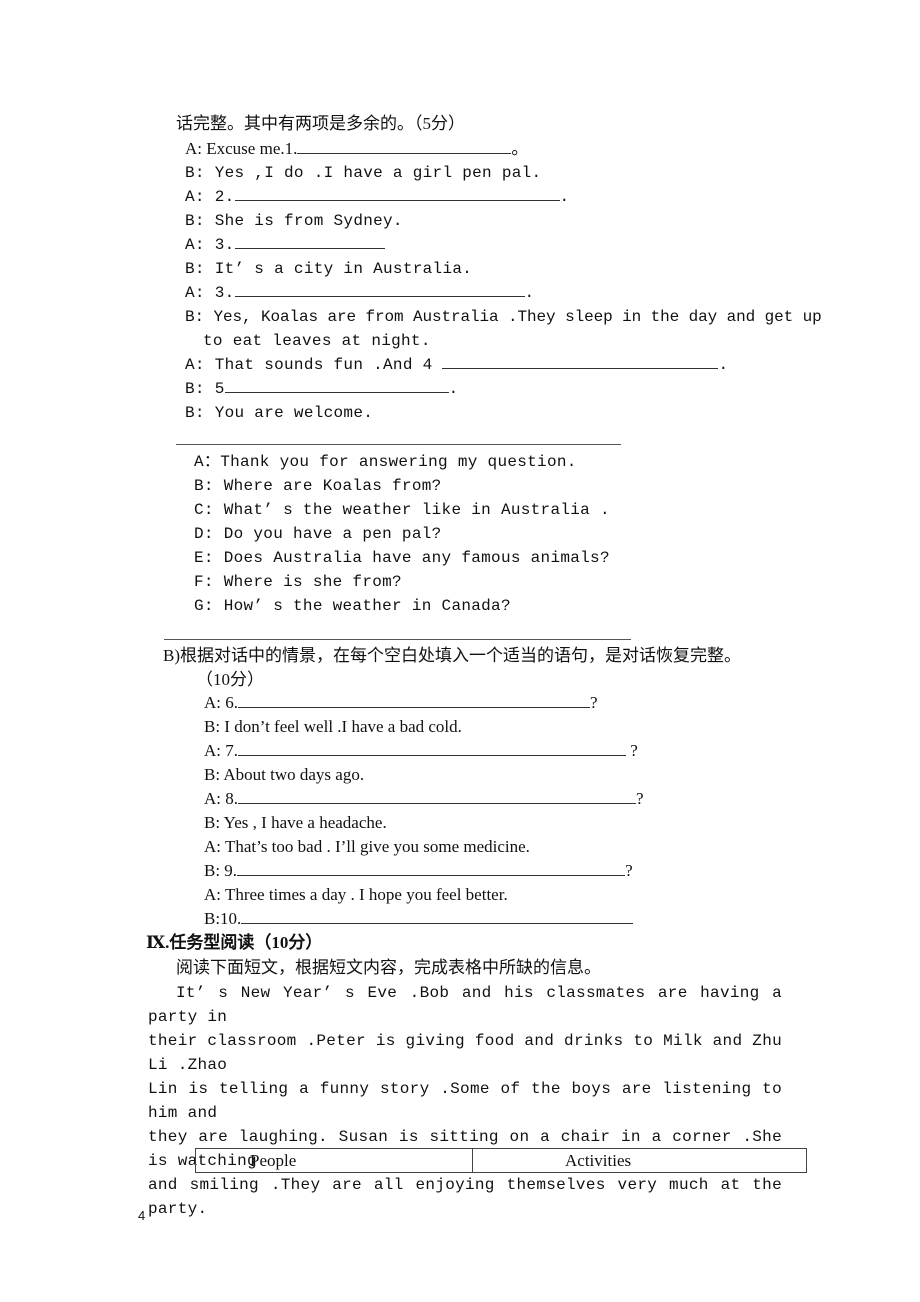  I want to click on table-header-row: People Activities, so click(501, 1160).